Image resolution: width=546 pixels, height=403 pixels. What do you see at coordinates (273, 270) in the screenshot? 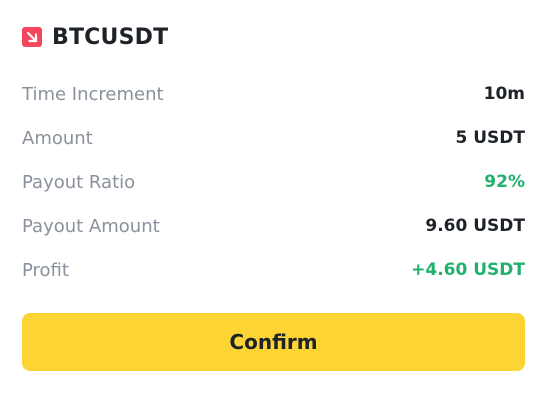
I see `detail-row-profit: Profit +4.60 USDT` at bounding box center [273, 270].